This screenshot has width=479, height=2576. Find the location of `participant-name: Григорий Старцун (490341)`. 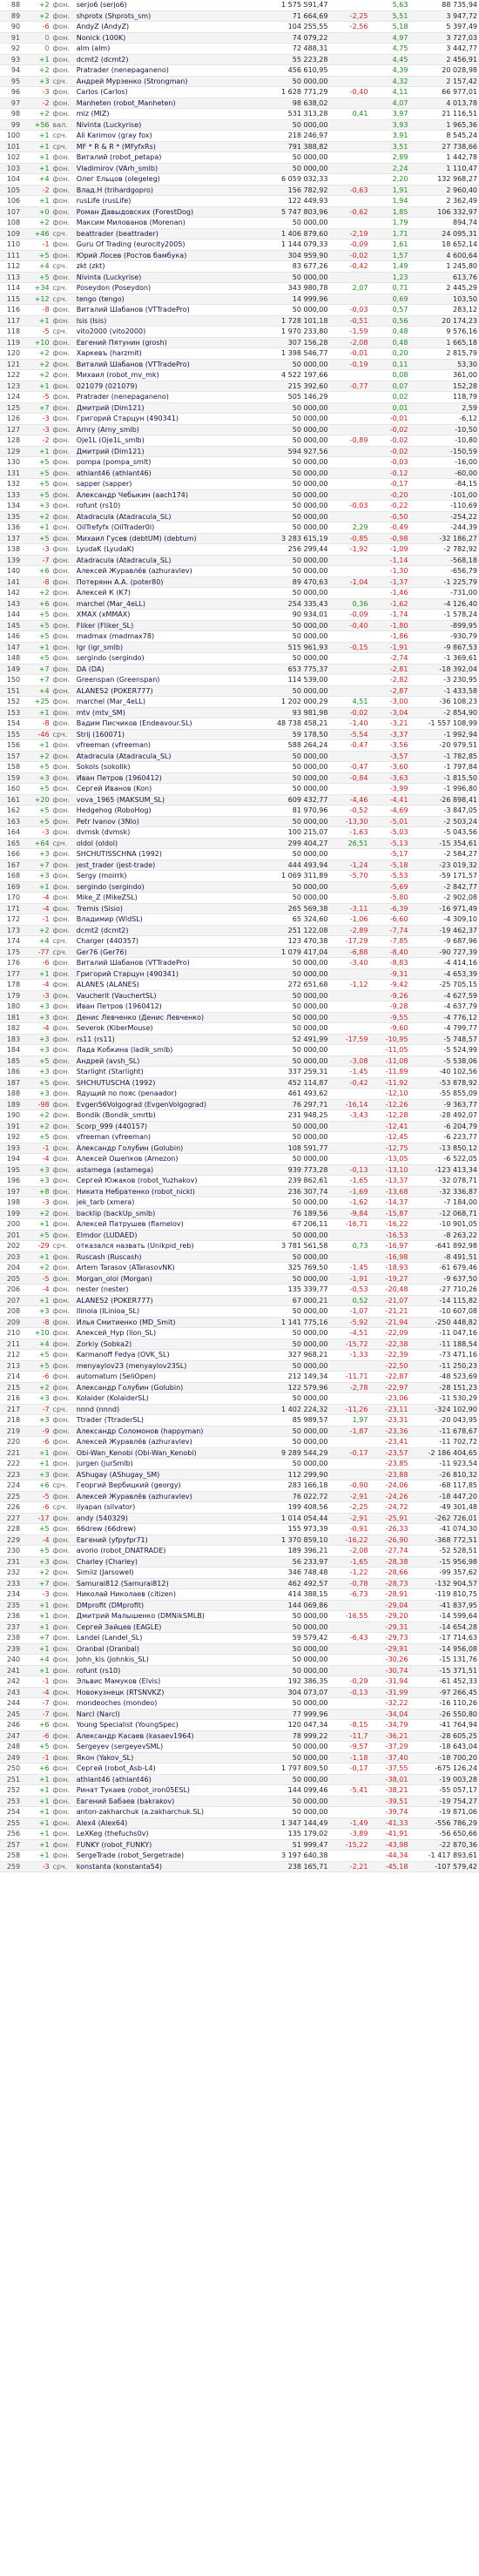

participant-name: Григорий Старцун (490341) is located at coordinates (163, 974).